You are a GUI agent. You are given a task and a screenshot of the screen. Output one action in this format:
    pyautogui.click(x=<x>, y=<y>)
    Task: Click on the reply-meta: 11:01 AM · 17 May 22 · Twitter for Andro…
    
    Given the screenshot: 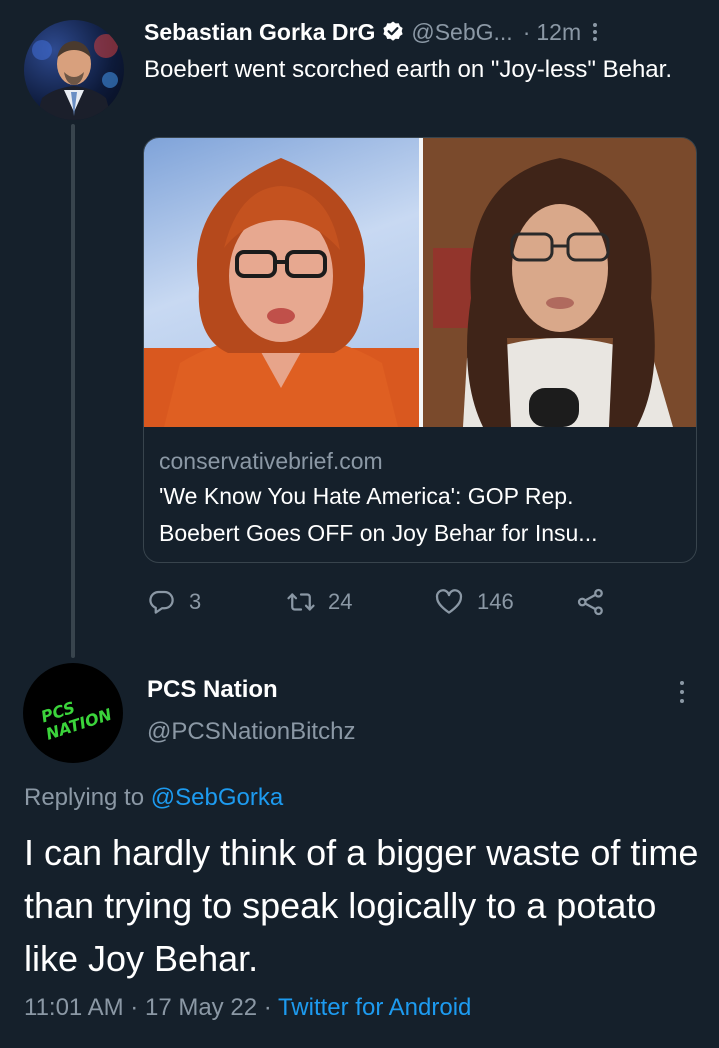 What is the action you would take?
    pyautogui.click(x=247, y=1008)
    